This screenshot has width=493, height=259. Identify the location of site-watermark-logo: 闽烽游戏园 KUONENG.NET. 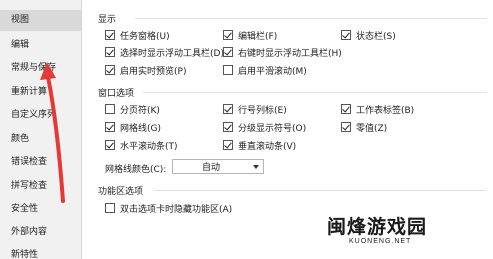
(407, 234).